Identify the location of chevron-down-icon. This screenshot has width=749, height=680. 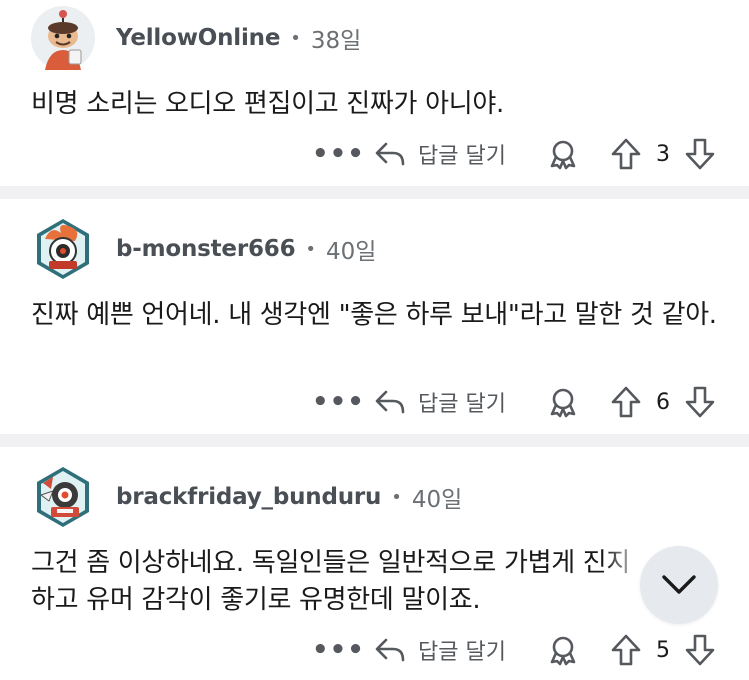
(679, 584).